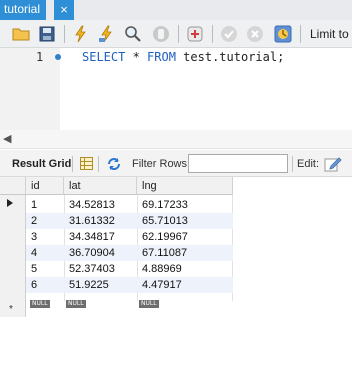 The image size is (352, 391). What do you see at coordinates (11, 309) in the screenshot?
I see `new-row-icon: *` at bounding box center [11, 309].